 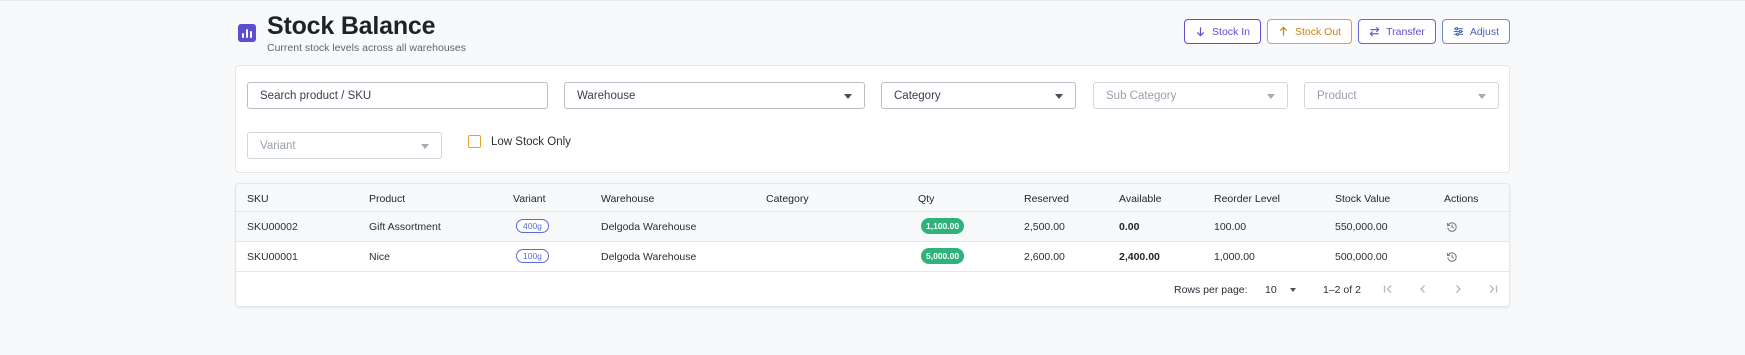 I want to click on cell-sku: SKU00001, so click(x=272, y=257).